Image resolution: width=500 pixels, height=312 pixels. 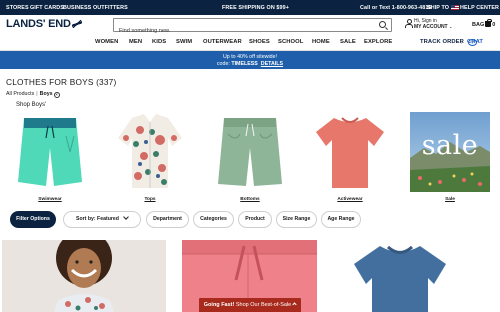 I want to click on floral-shirt-image, so click(x=150, y=152).